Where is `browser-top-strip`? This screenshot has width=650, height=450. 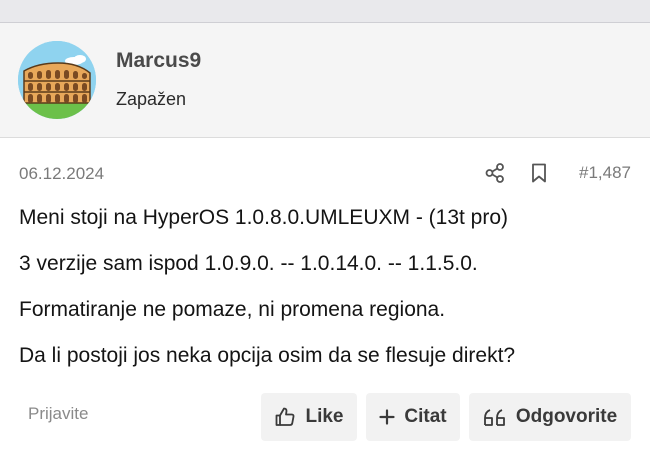 browser-top-strip is located at coordinates (325, 11).